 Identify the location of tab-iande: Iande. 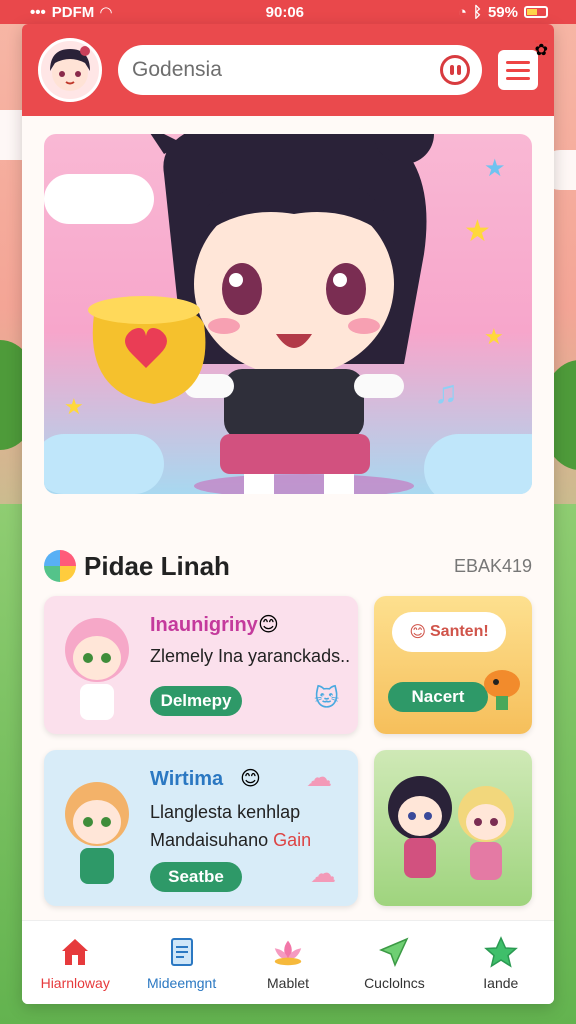
(501, 962).